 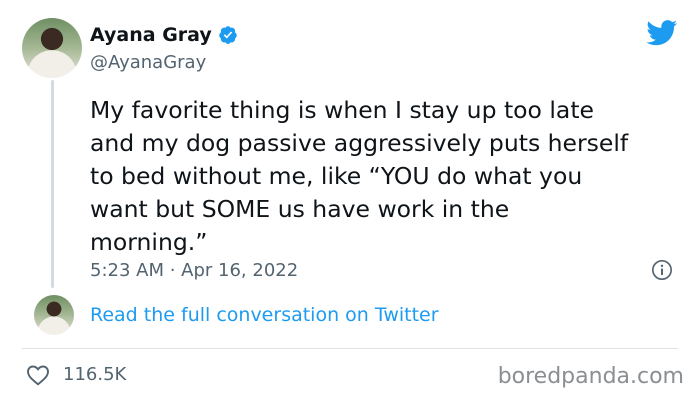 I want to click on twitter-bird-icon, so click(x=662, y=33).